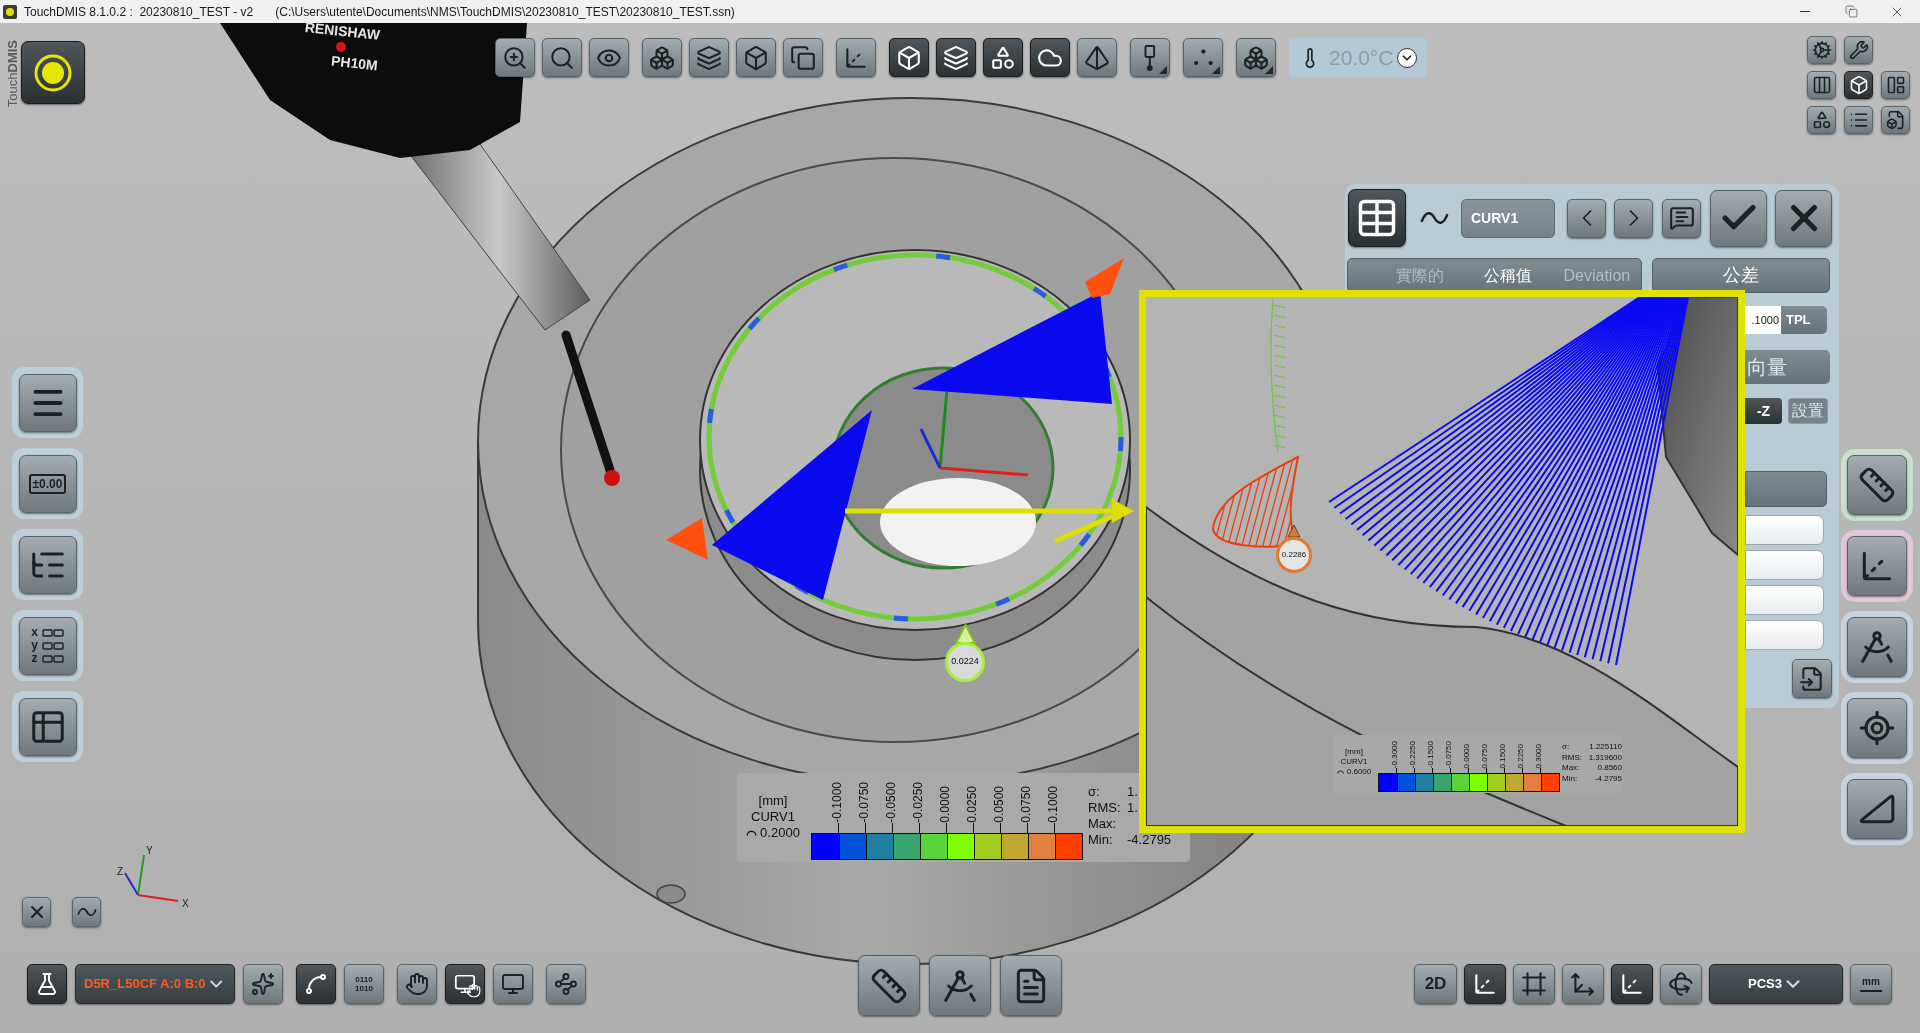 This screenshot has width=1920, height=1033. I want to click on confirm-button, so click(1738, 218).